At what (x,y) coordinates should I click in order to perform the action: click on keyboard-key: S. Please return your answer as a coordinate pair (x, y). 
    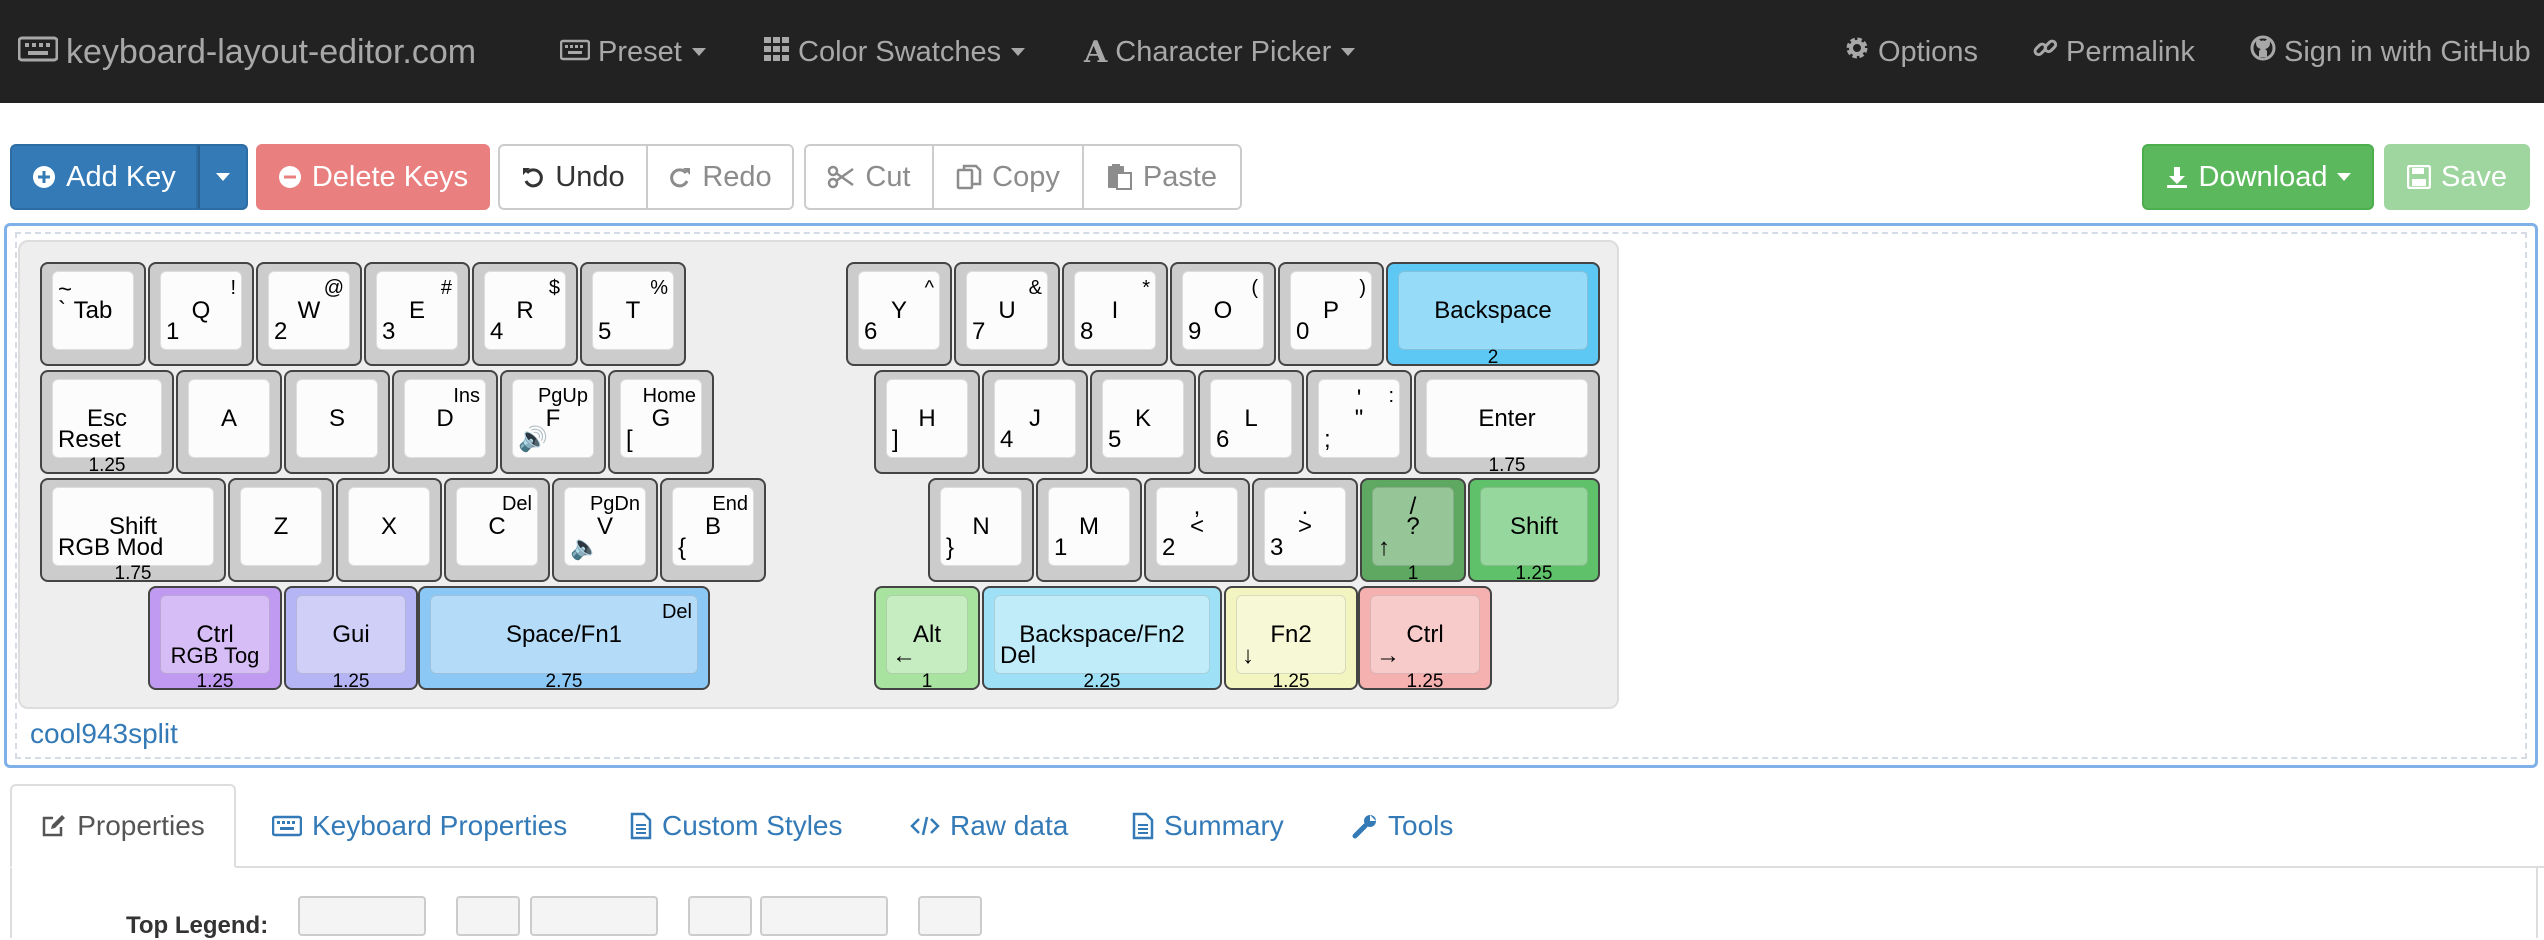
    Looking at the image, I should click on (337, 422).